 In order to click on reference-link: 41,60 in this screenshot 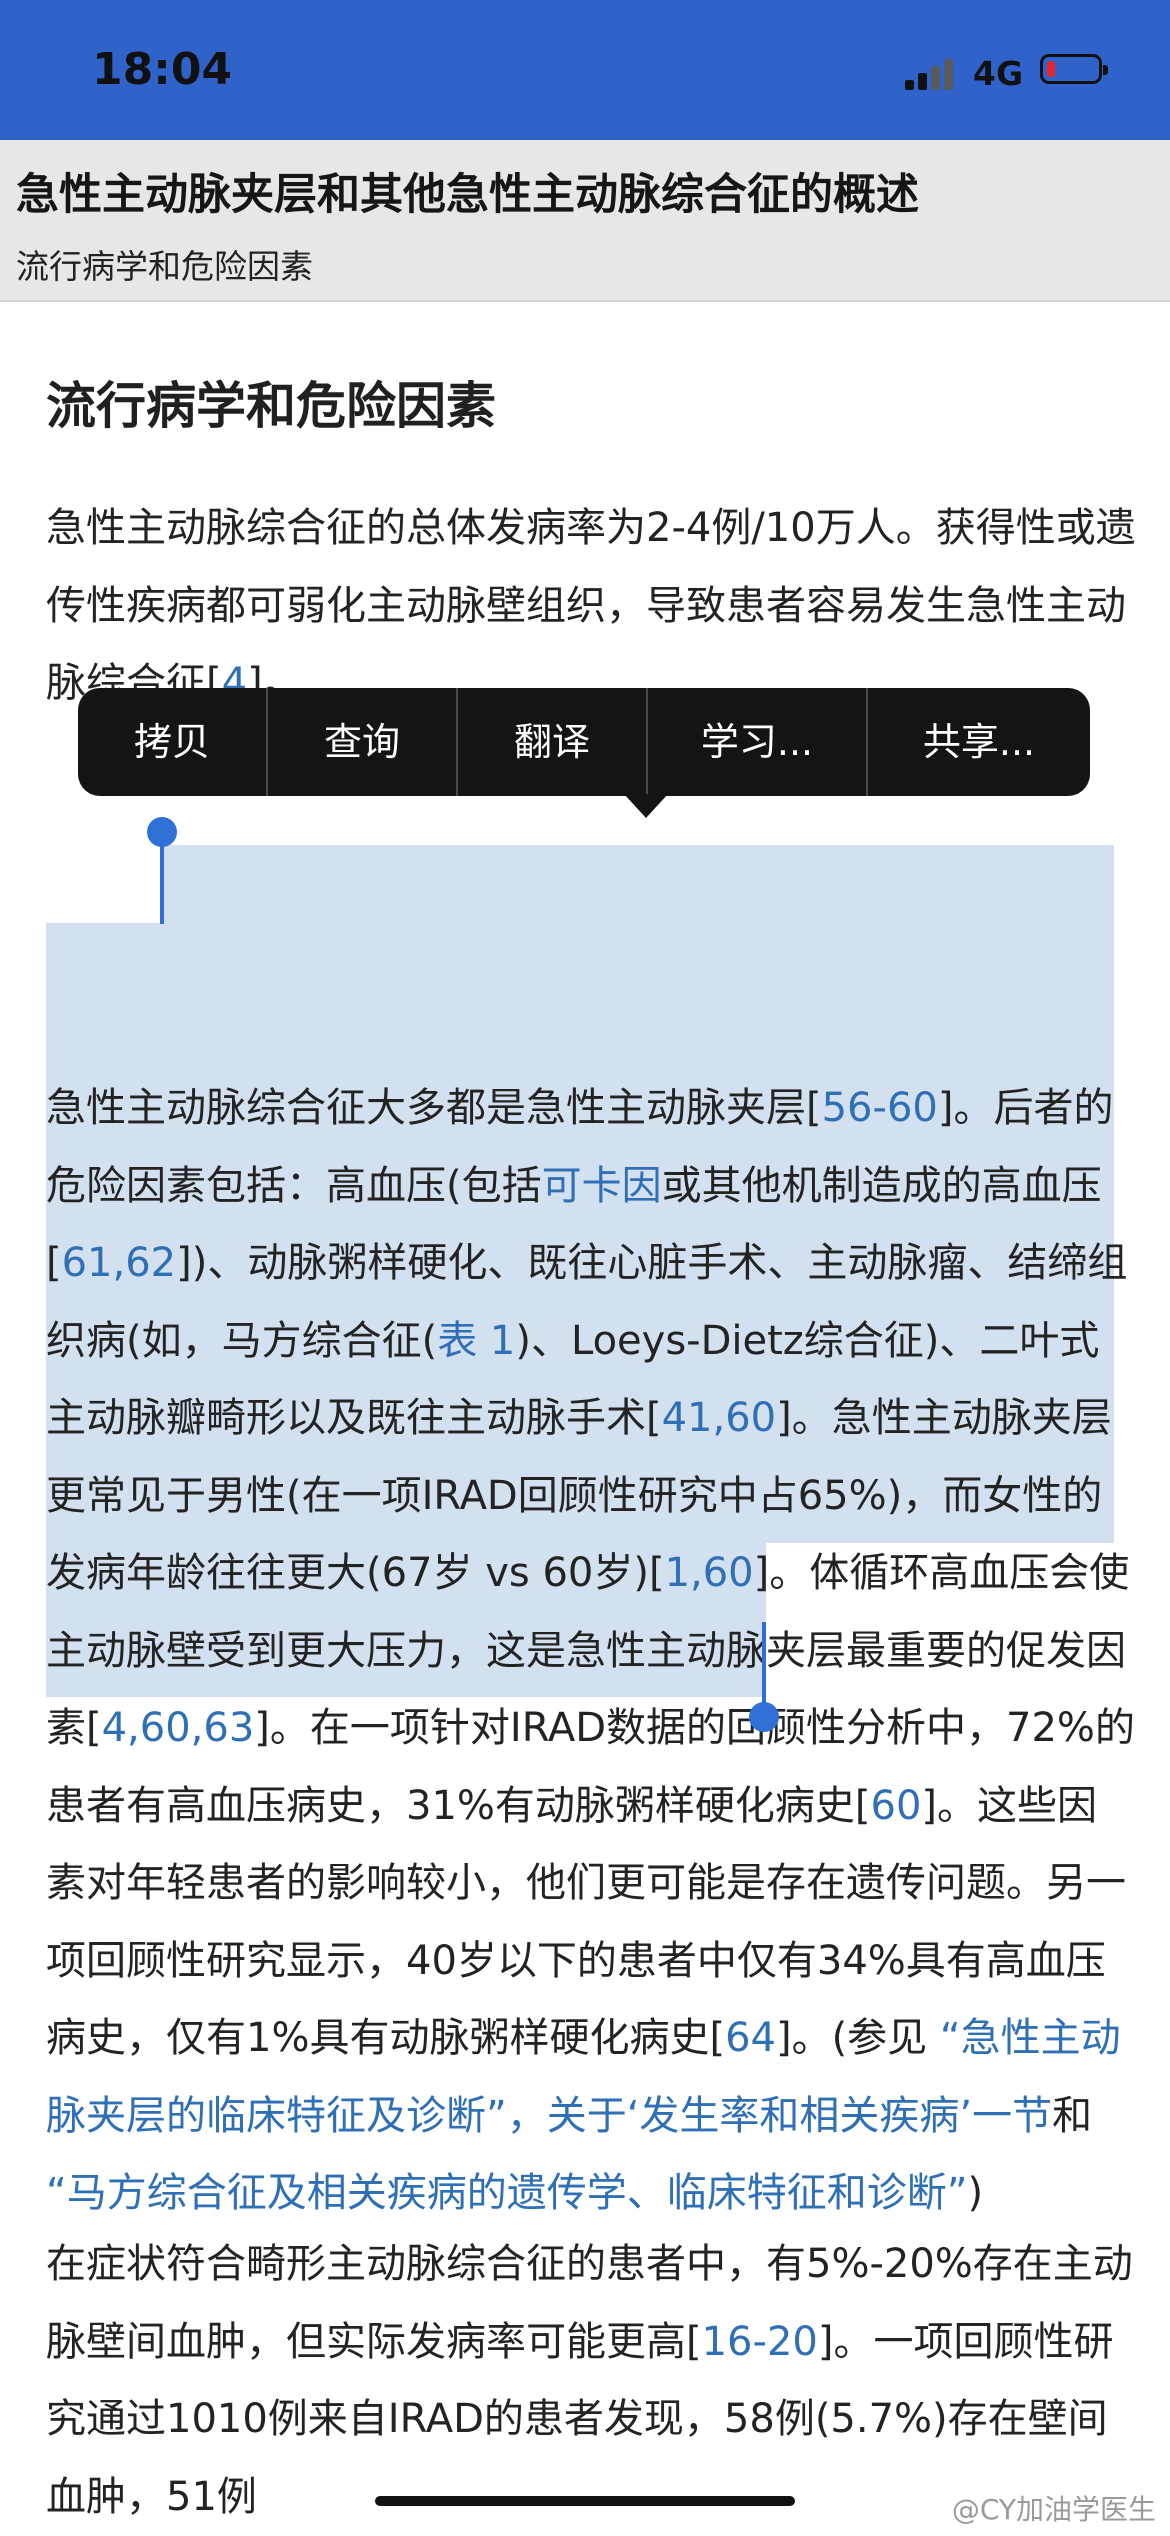, I will do `click(719, 1418)`.